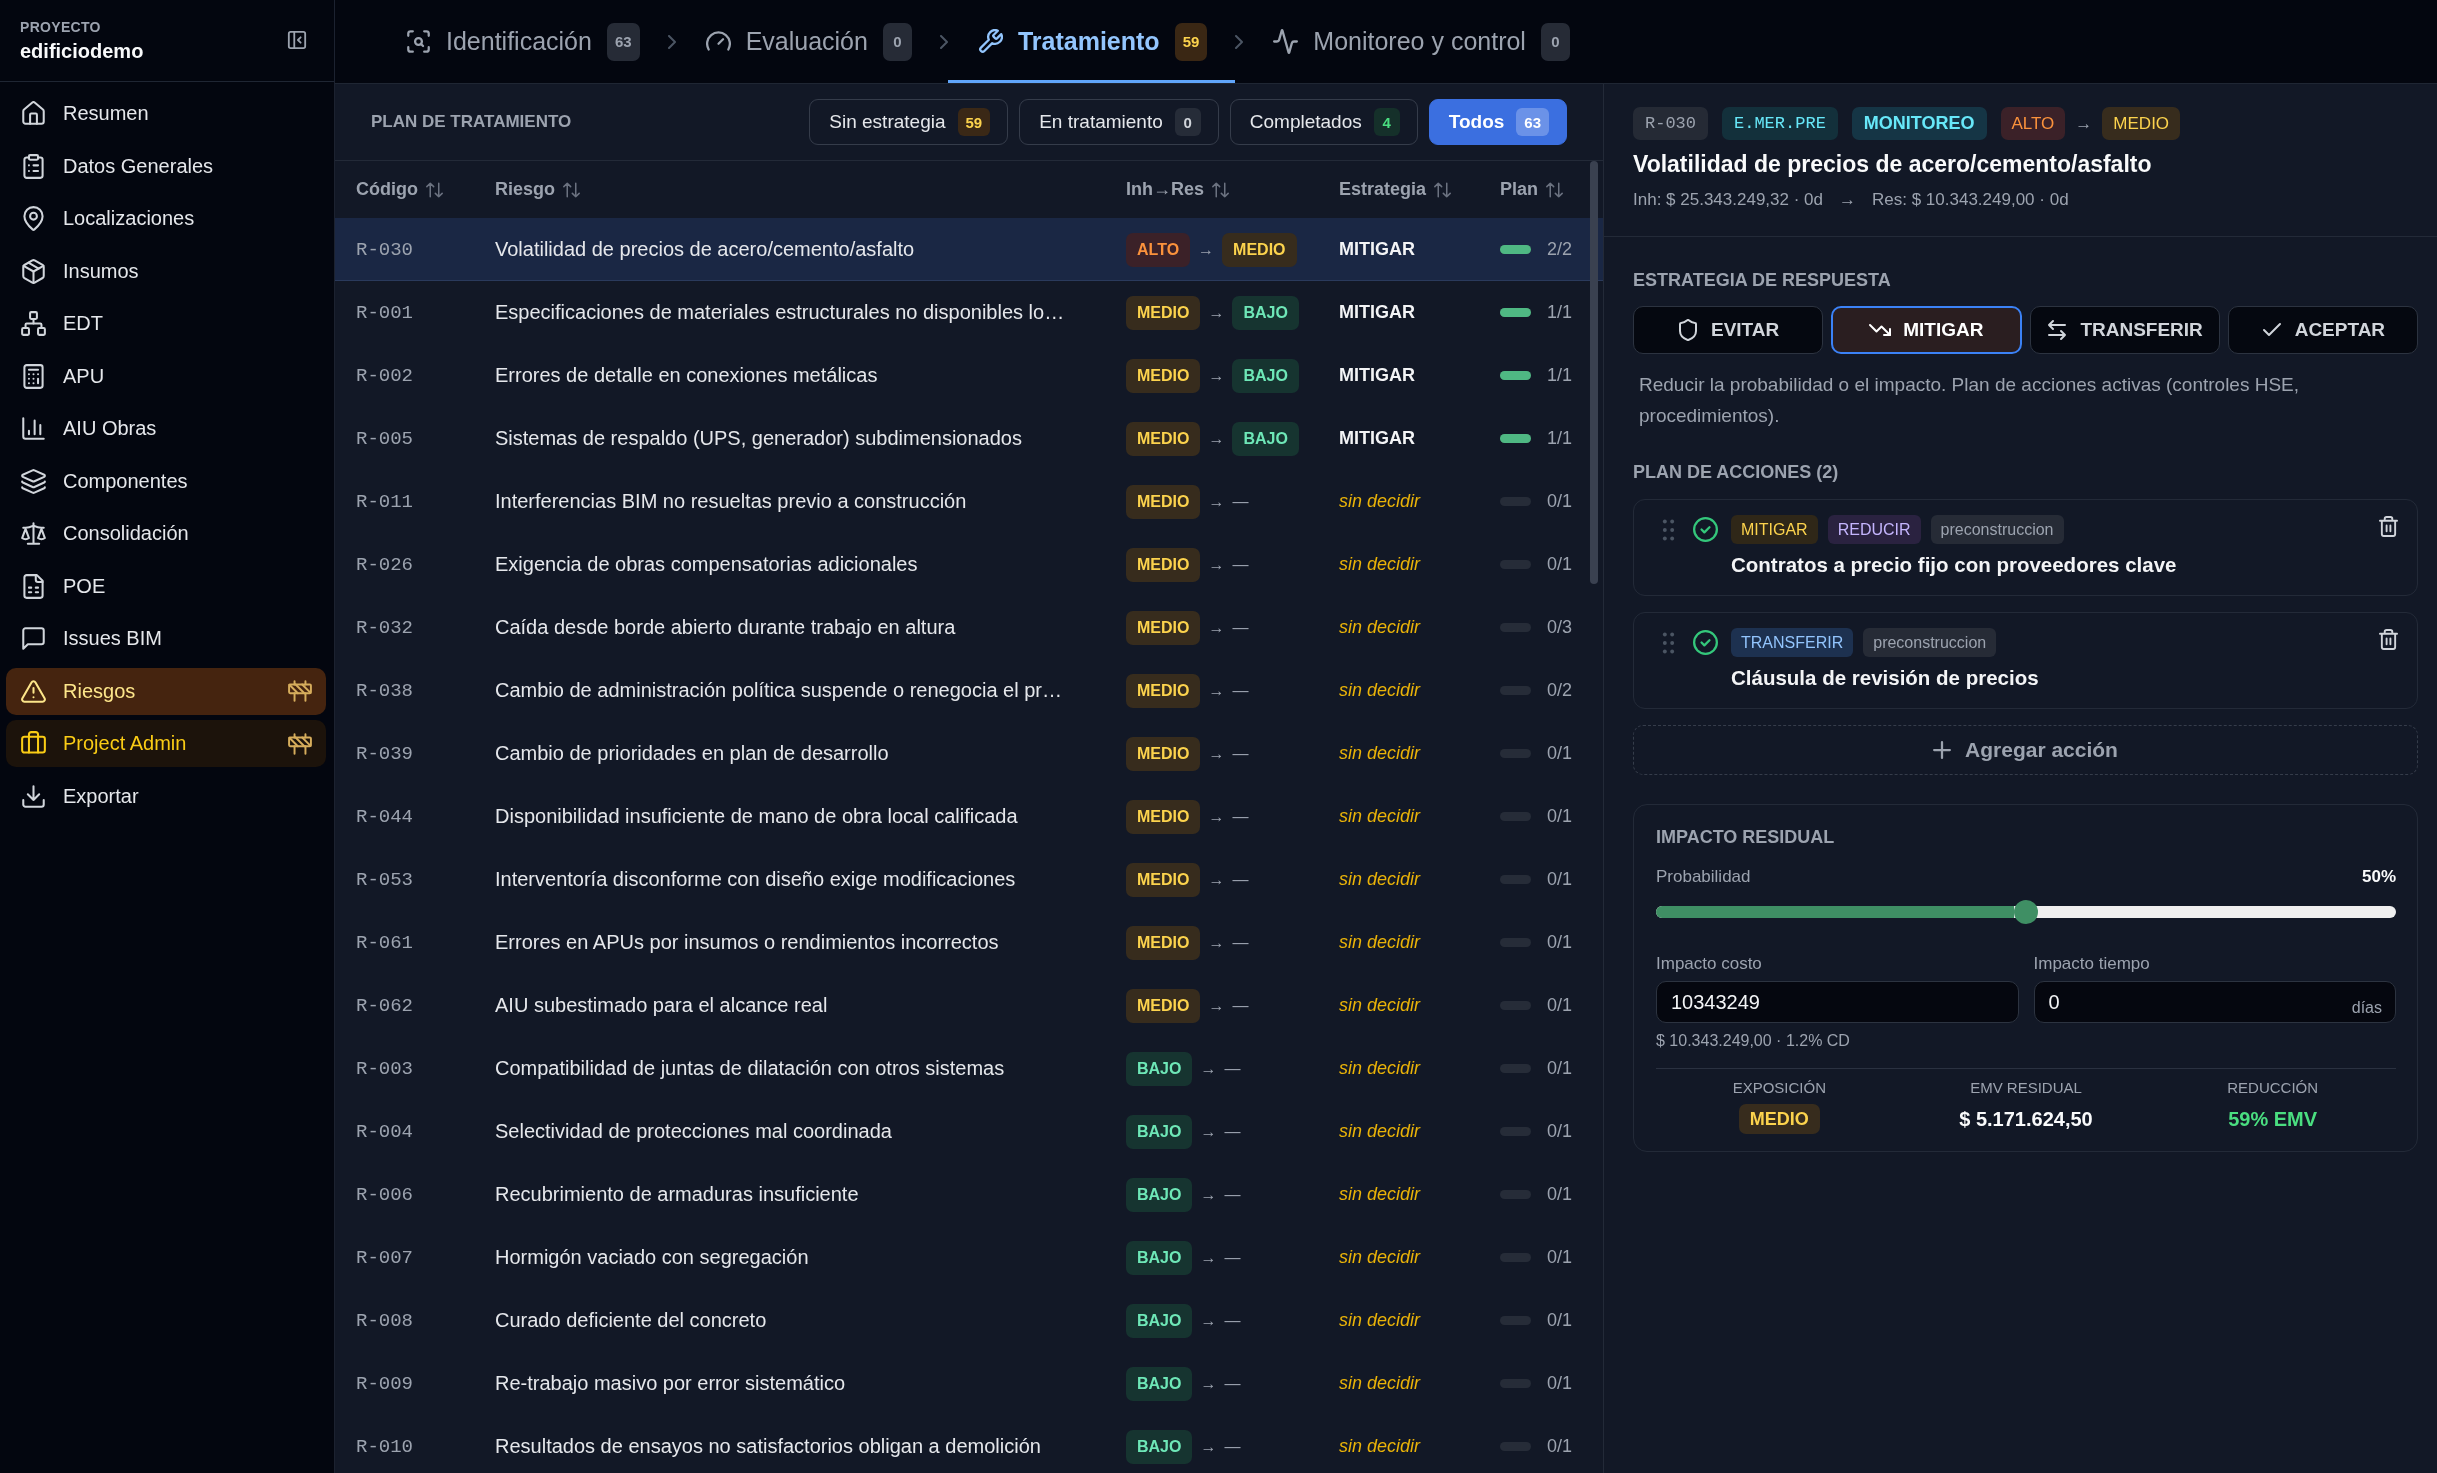  I want to click on table-row: R-044 Disponibilidad insuficiente de mano de obra local calificada MEDIO → — sin decidir 0/1, so click(969, 816).